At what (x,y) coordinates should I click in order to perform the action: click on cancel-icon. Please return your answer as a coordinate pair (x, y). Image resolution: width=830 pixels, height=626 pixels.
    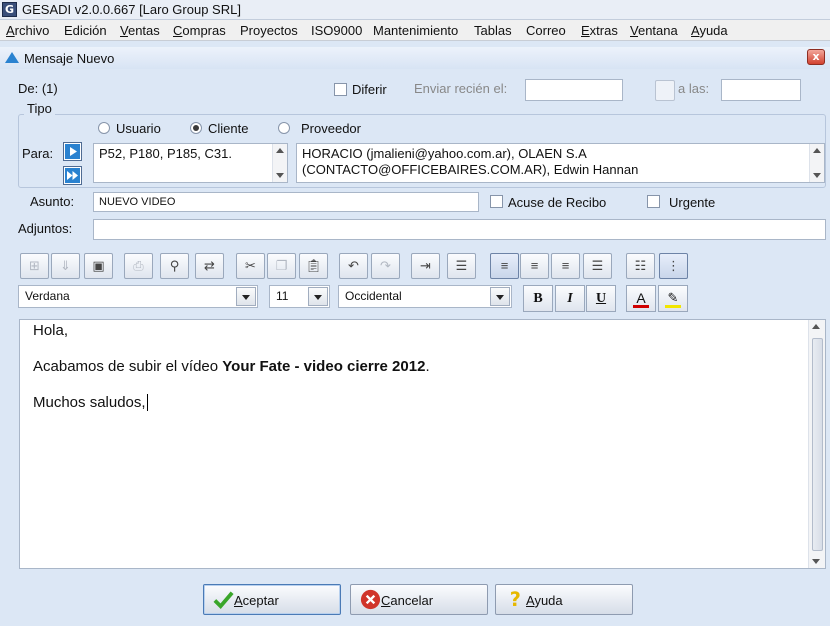
    Looking at the image, I should click on (370, 599).